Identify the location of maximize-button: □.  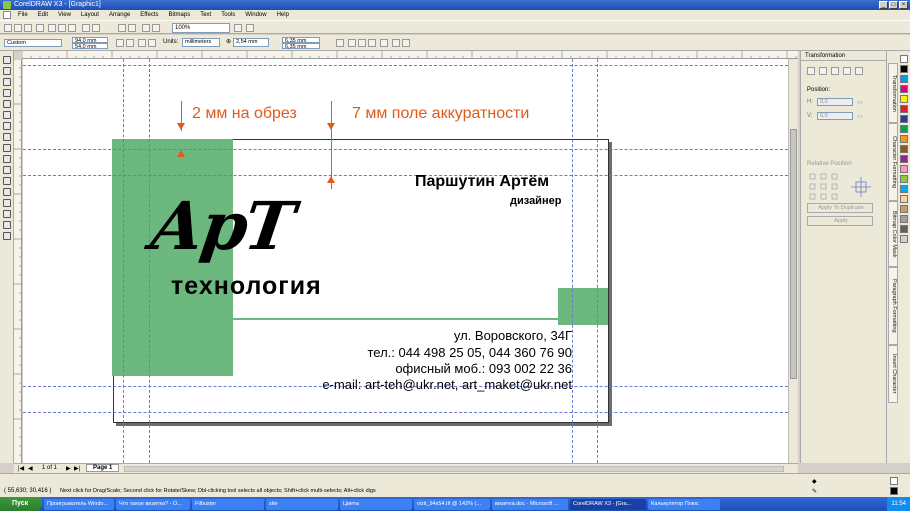
(893, 5).